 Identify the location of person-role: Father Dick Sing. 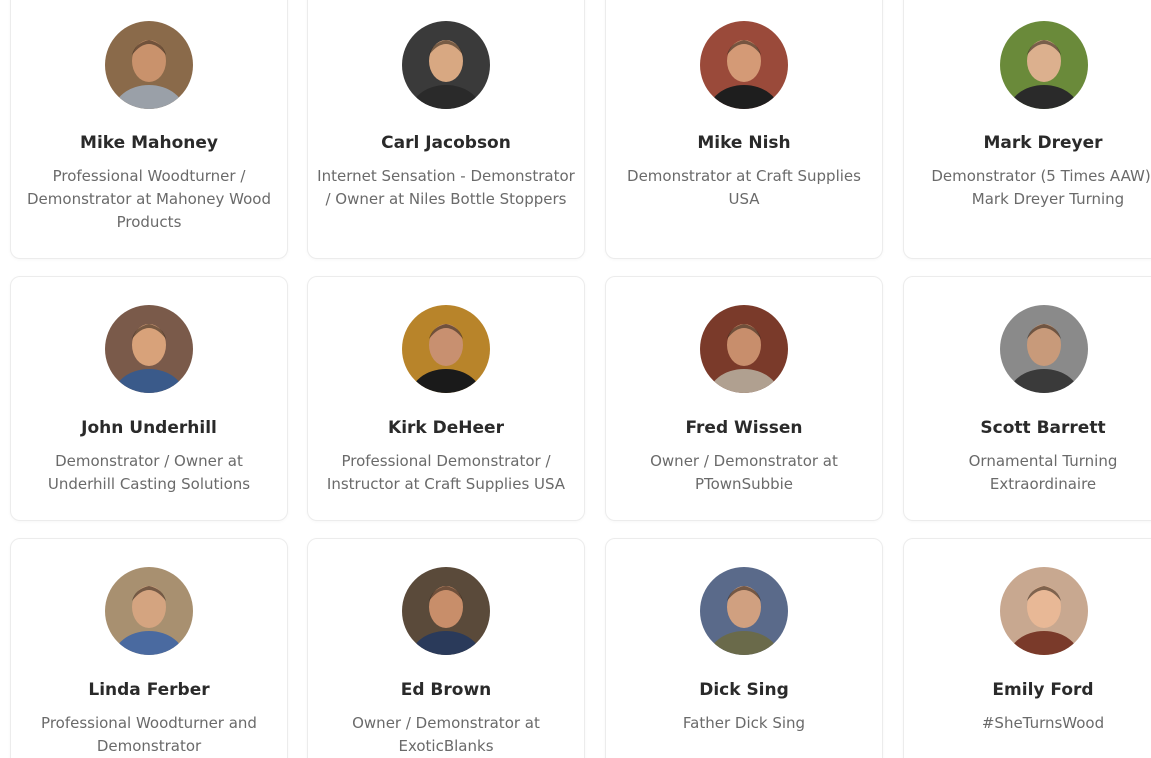
(744, 723).